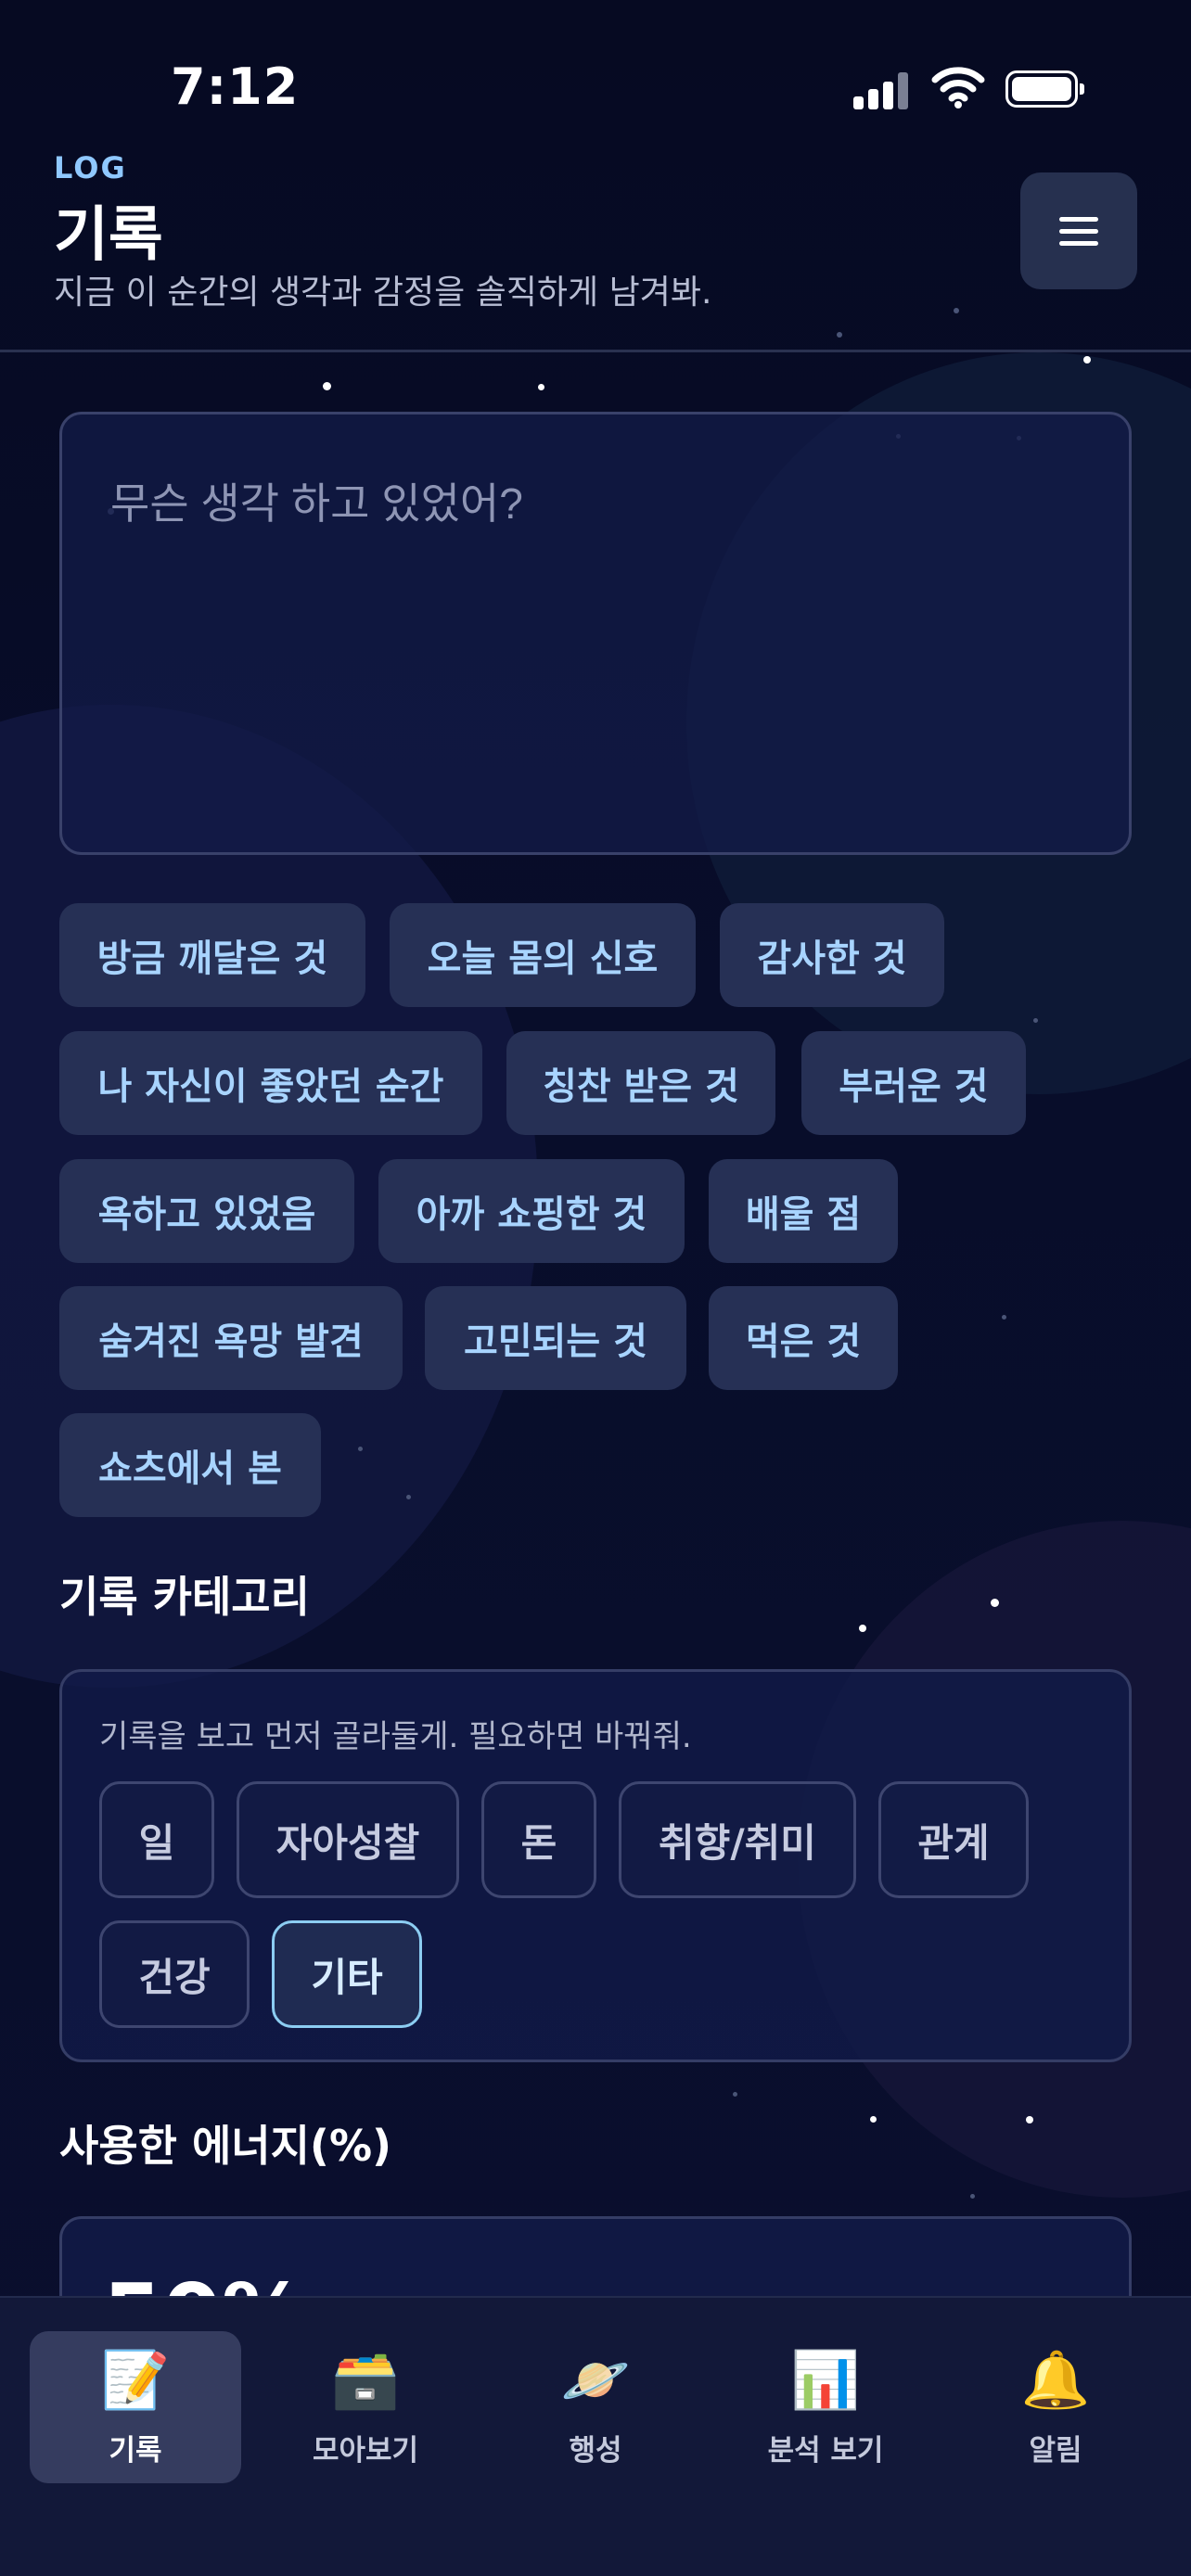 The width and height of the screenshot is (1191, 2576). I want to click on prompt-chip: 감사한 것, so click(832, 955).